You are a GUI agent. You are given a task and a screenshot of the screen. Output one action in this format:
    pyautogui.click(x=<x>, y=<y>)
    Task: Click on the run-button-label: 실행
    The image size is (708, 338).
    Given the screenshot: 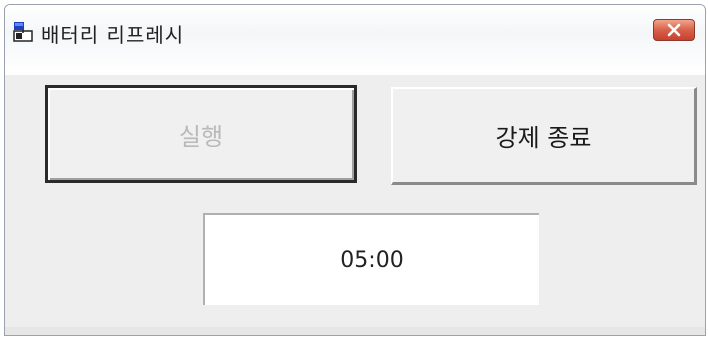 What is the action you would take?
    pyautogui.click(x=201, y=136)
    